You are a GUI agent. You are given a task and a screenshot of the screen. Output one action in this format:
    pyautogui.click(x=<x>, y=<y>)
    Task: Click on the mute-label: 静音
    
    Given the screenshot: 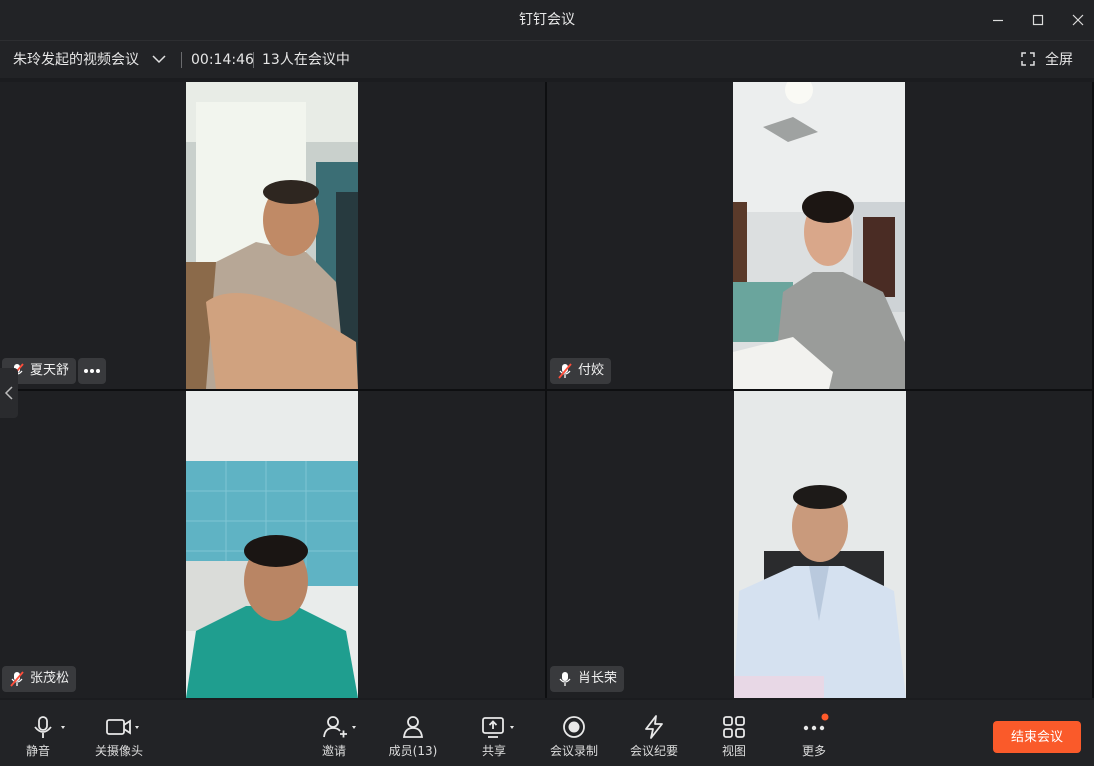 What is the action you would take?
    pyautogui.click(x=37, y=751)
    